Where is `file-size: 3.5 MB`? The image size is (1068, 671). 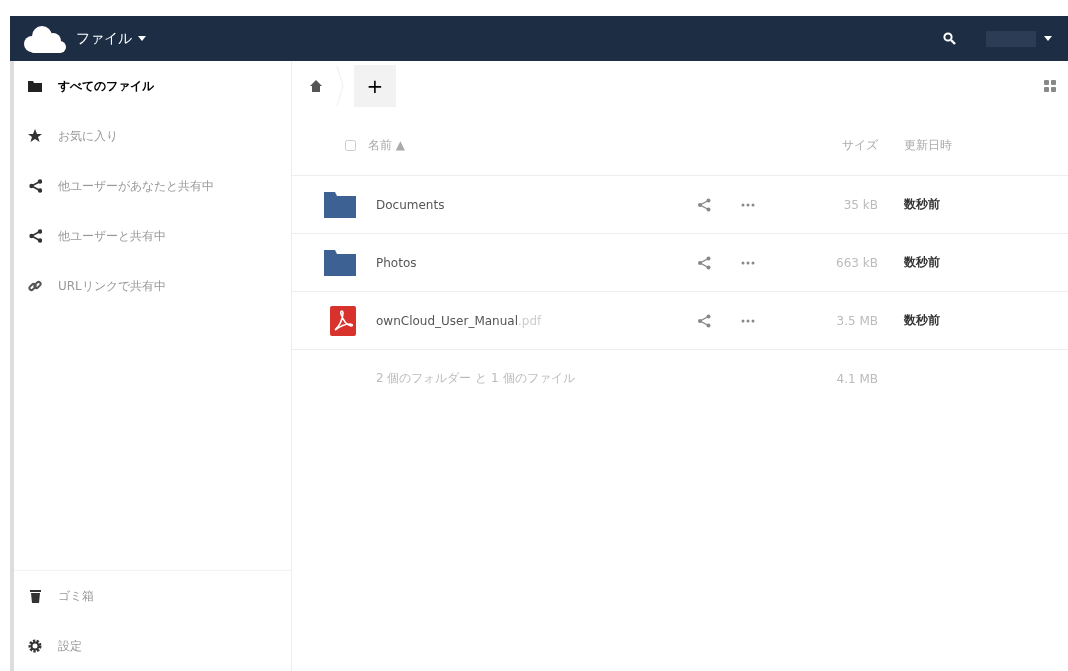
file-size: 3.5 MB is located at coordinates (856, 320).